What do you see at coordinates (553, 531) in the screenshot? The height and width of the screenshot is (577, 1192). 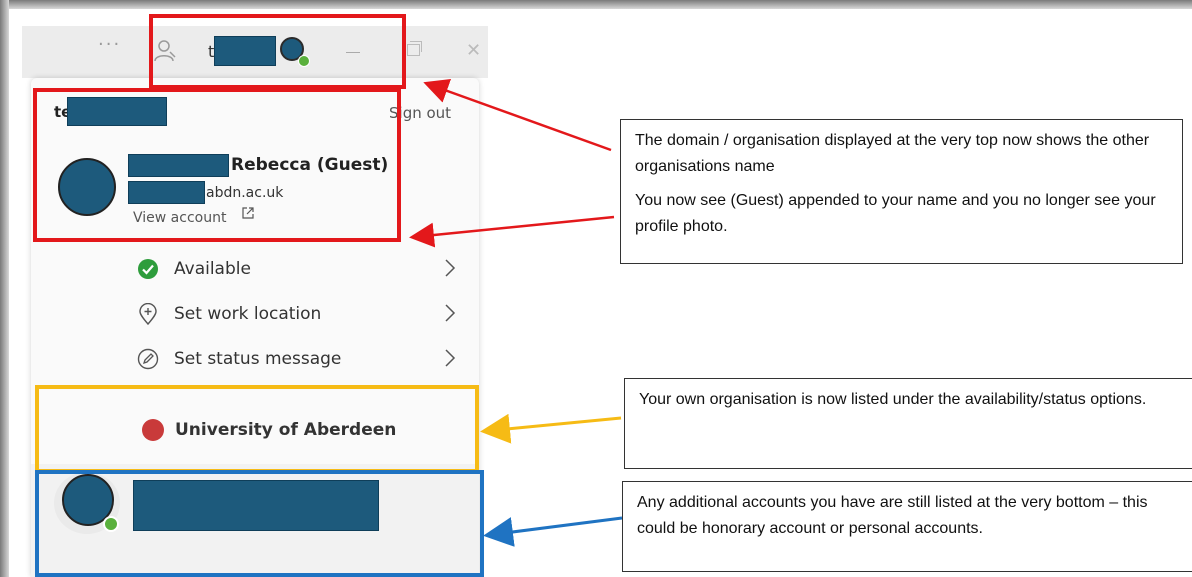 I see `arrow-to-accounts` at bounding box center [553, 531].